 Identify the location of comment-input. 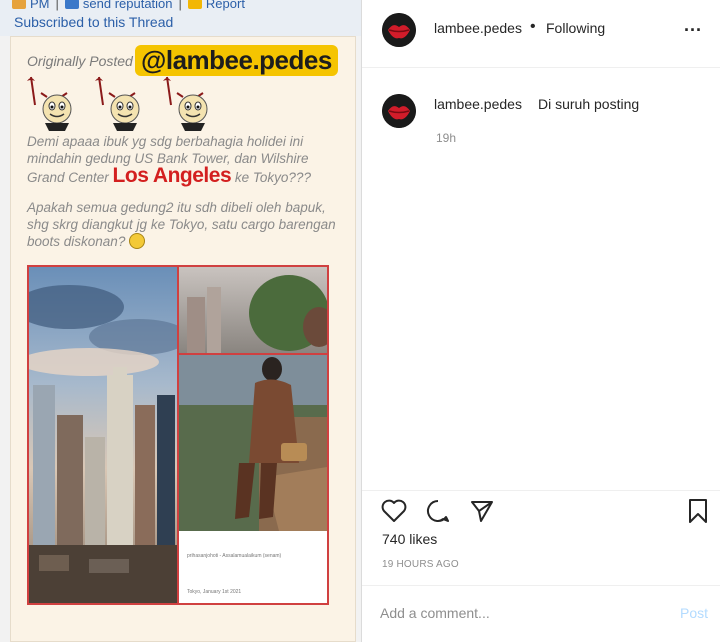
(515, 613).